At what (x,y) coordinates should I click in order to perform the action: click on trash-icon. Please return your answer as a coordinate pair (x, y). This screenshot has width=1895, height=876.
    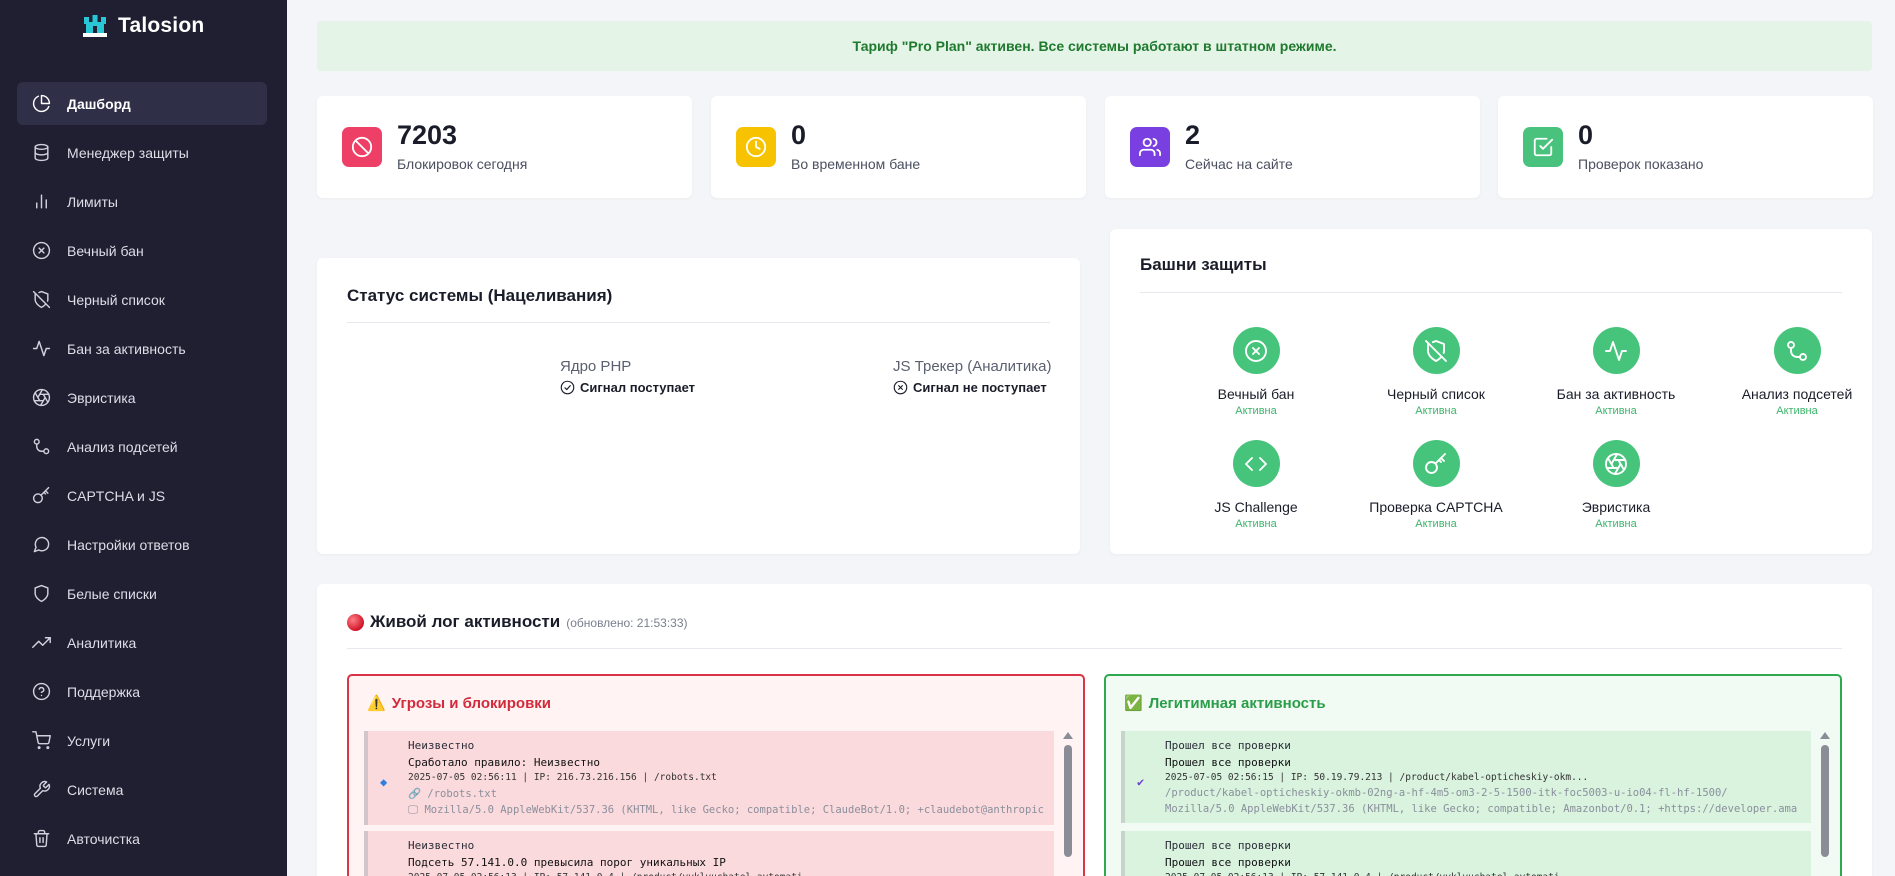
    Looking at the image, I should click on (41, 838).